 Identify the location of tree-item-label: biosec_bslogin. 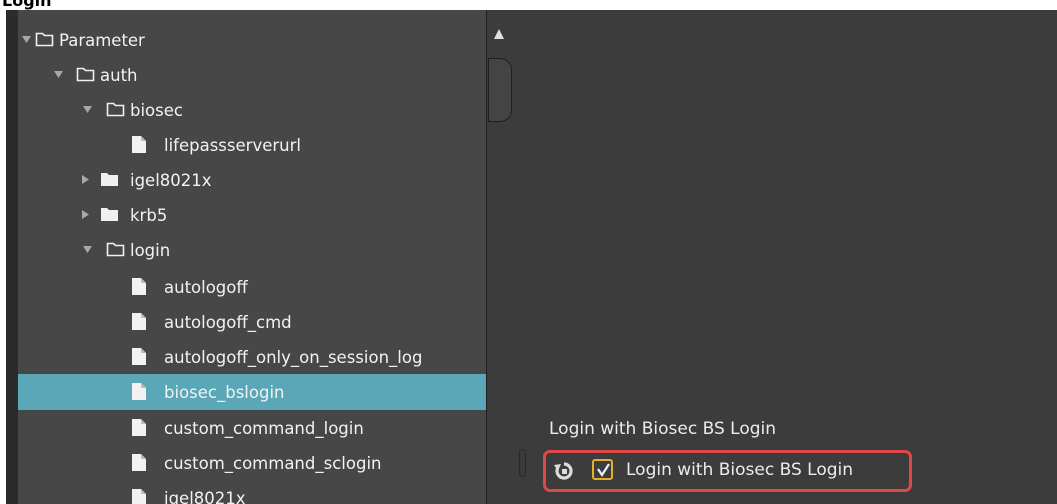
(224, 392).